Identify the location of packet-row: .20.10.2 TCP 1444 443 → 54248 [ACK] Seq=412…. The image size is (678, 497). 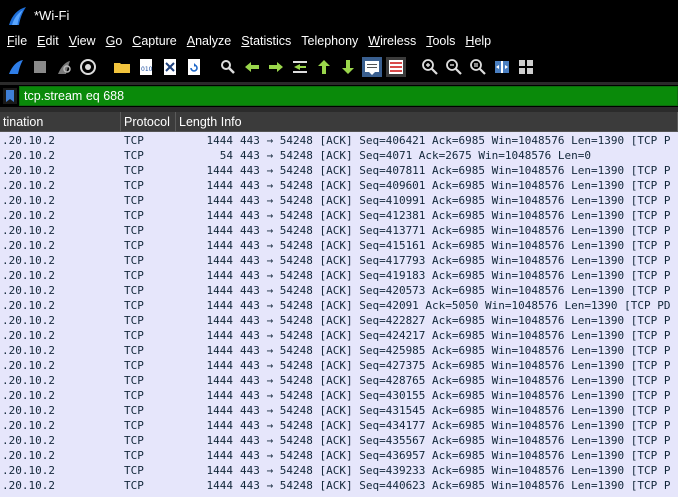
(339, 215).